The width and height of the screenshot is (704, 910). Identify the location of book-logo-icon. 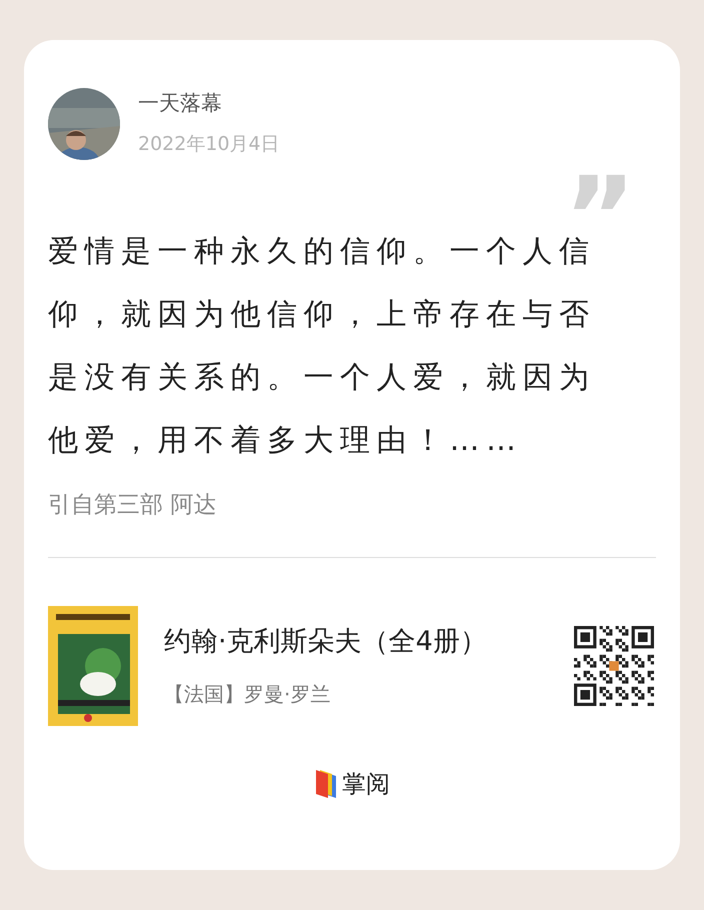
(326, 784).